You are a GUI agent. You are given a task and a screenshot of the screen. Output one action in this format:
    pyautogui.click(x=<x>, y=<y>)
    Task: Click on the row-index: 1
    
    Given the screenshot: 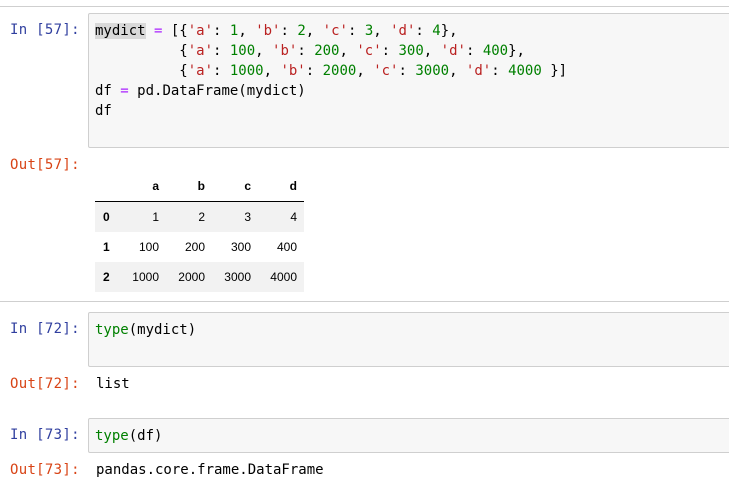 What is the action you would take?
    pyautogui.click(x=106, y=247)
    